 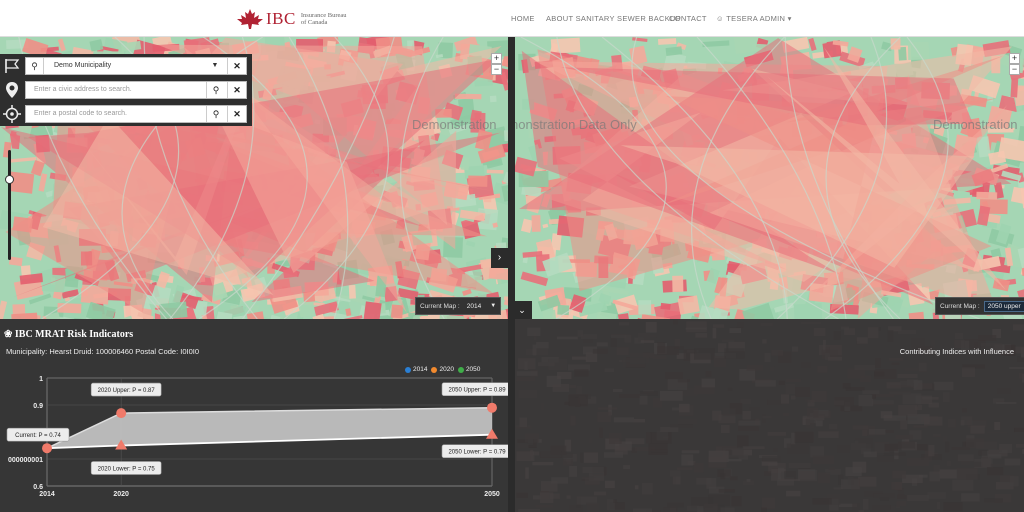 I want to click on current-point, so click(x=47, y=448).